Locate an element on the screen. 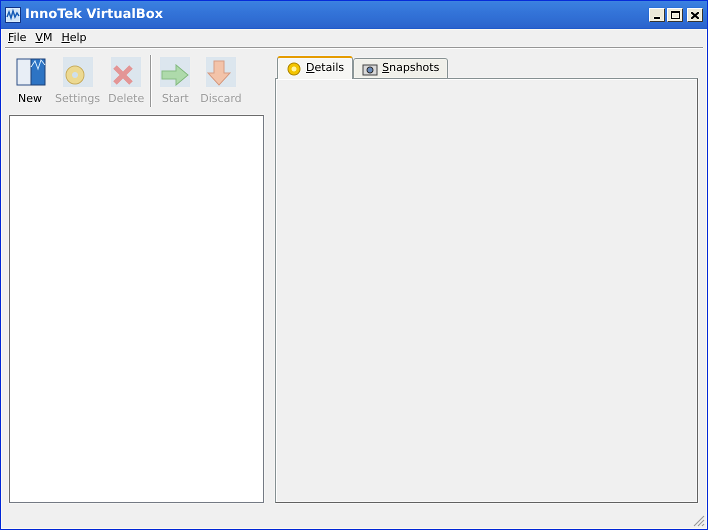  details-tab: Details is located at coordinates (315, 67).